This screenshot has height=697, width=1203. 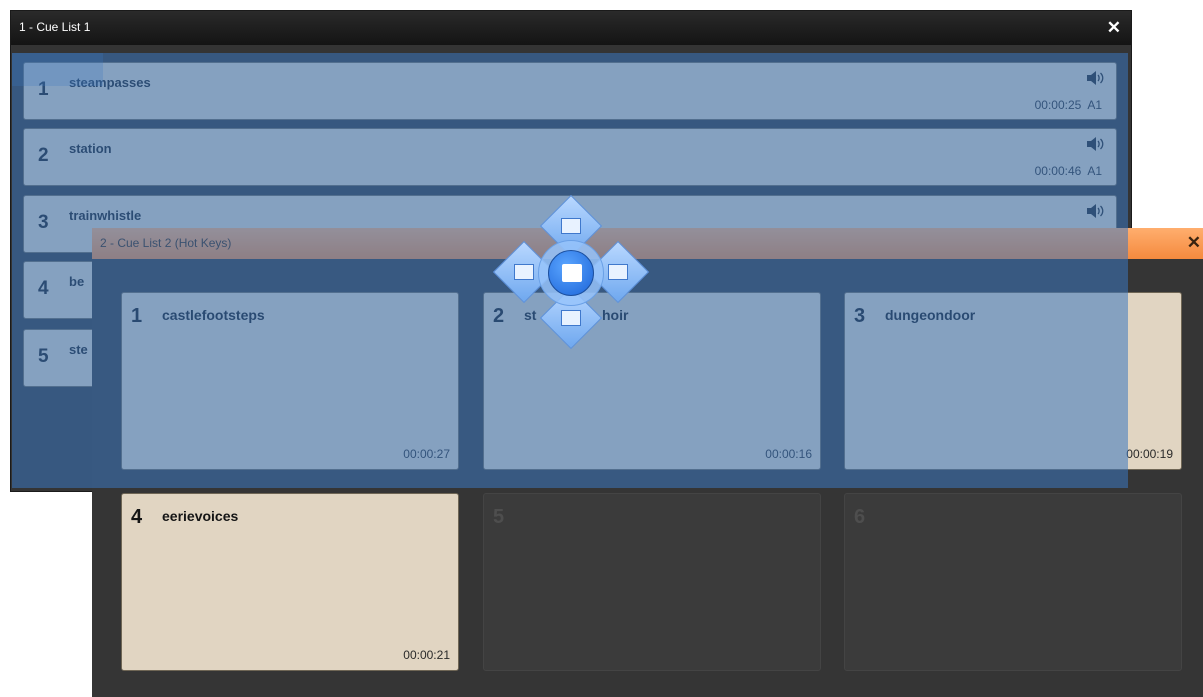 I want to click on hotkey-number: 4, so click(x=137, y=517).